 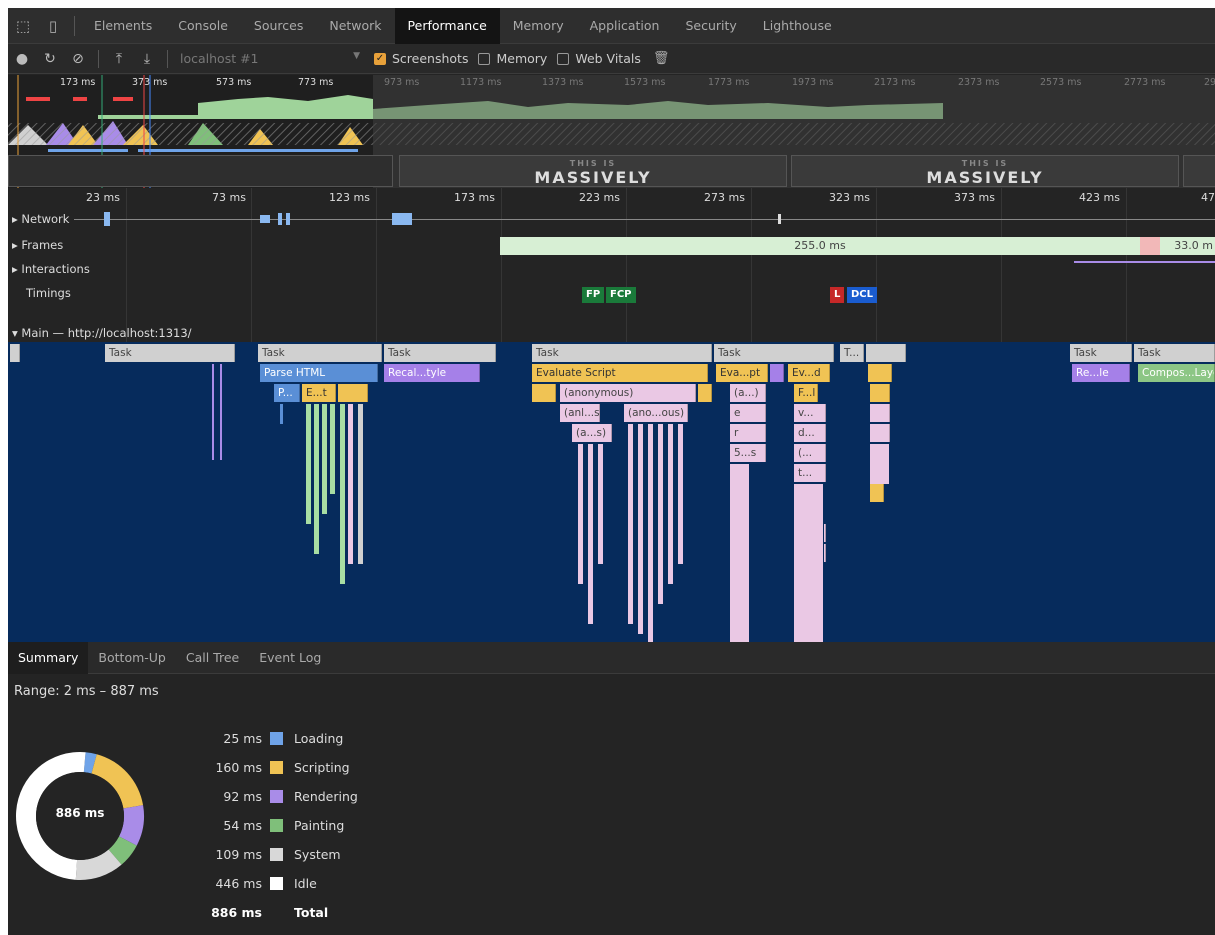 What do you see at coordinates (625, 26) in the screenshot?
I see `tab-application: Application` at bounding box center [625, 26].